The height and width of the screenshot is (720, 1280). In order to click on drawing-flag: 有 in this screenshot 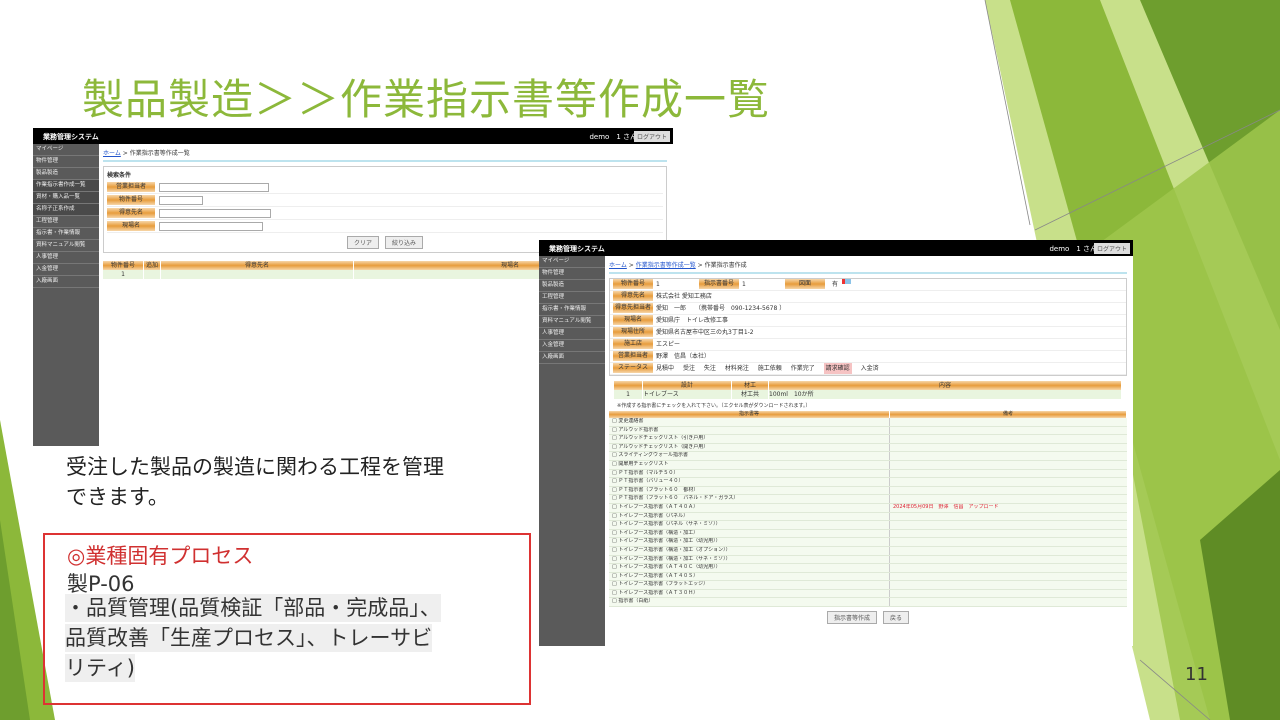, I will do `click(835, 284)`.